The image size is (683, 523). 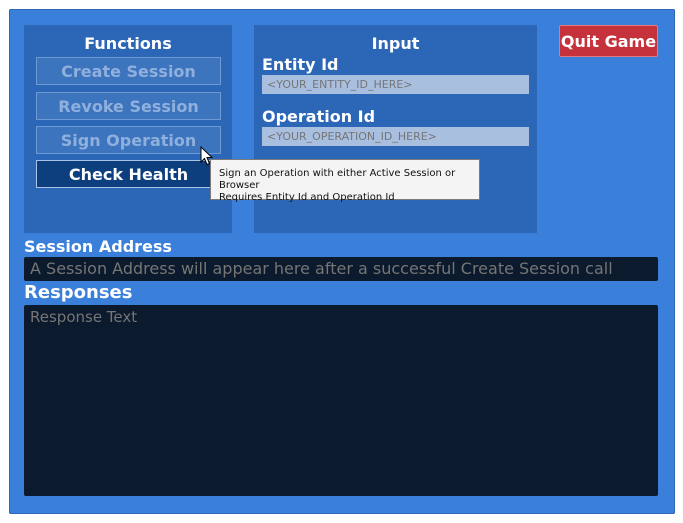 What do you see at coordinates (608, 41) in the screenshot?
I see `quit-game-button: Quit Game` at bounding box center [608, 41].